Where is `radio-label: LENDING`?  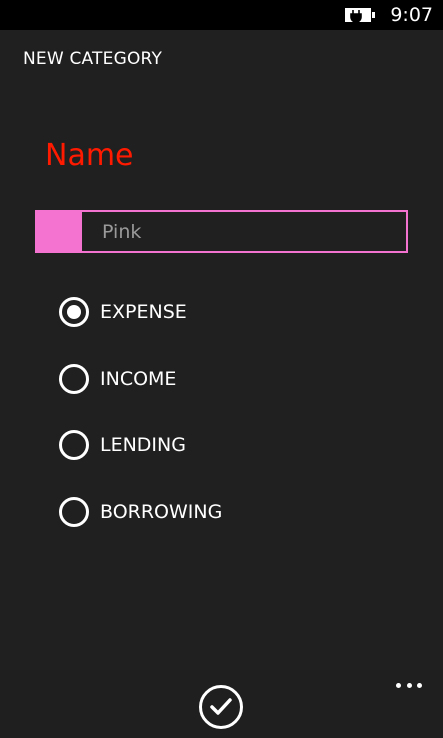
radio-label: LENDING is located at coordinates (143, 445).